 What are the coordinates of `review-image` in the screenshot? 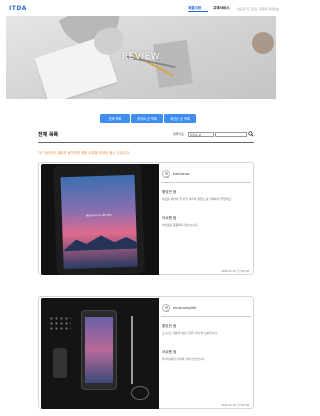 It's located at (100, 353).